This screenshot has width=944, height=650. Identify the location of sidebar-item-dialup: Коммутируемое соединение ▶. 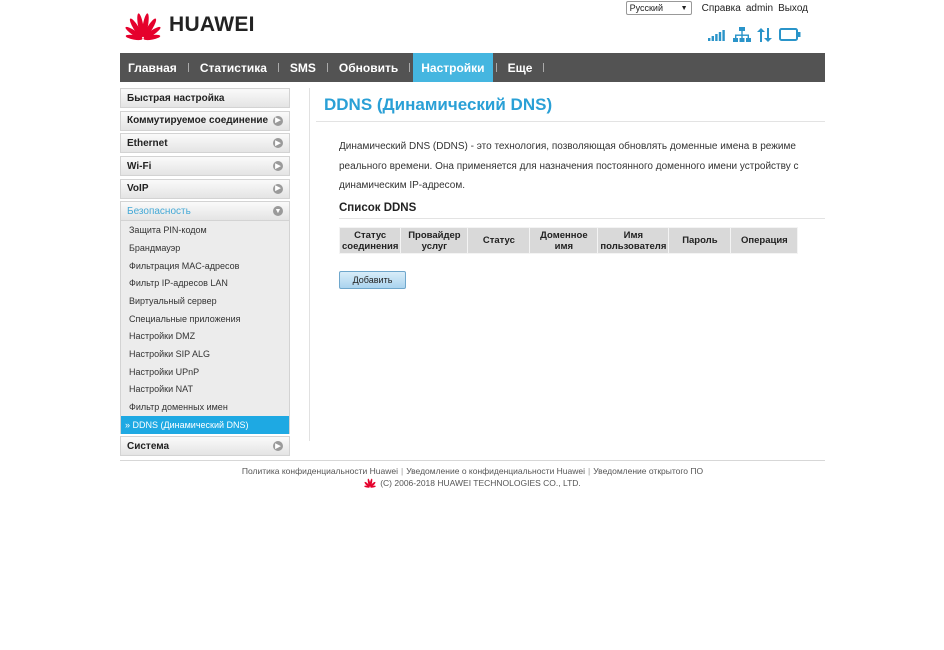
(205, 120).